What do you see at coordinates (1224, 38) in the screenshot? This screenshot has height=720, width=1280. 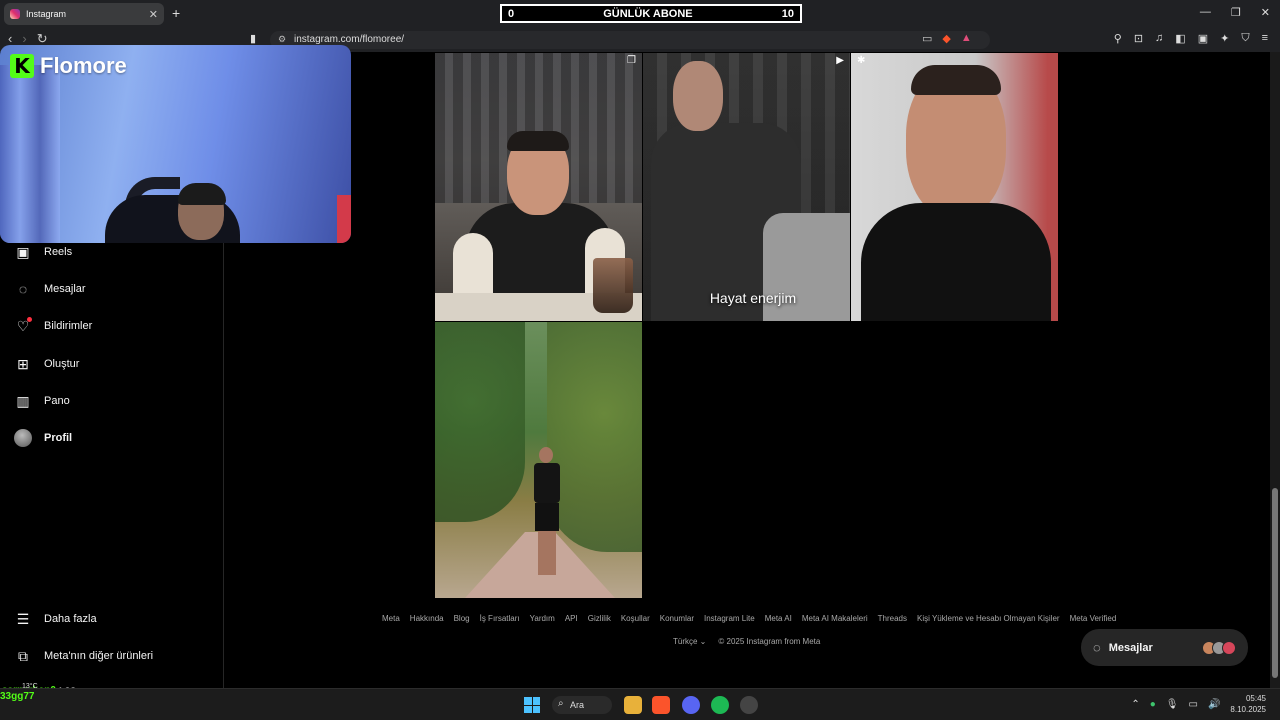 I see `leo-ai-icon: ✦` at bounding box center [1224, 38].